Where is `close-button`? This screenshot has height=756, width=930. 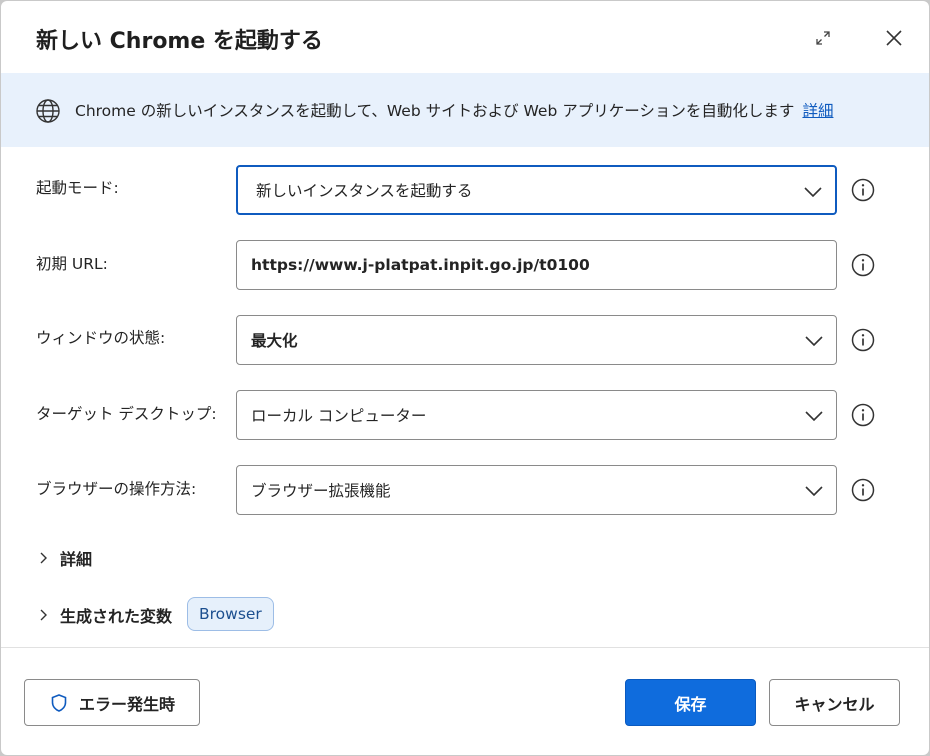
close-button is located at coordinates (894, 38).